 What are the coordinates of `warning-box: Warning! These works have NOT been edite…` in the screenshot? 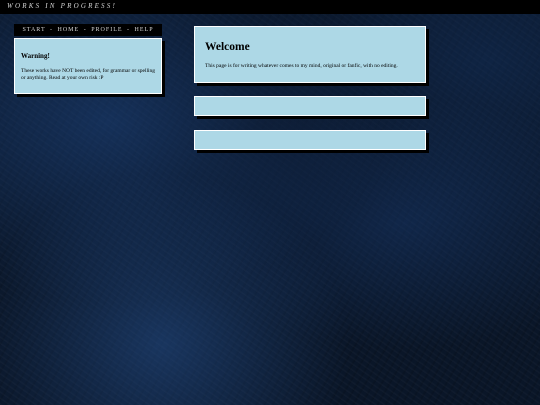 It's located at (88, 66).